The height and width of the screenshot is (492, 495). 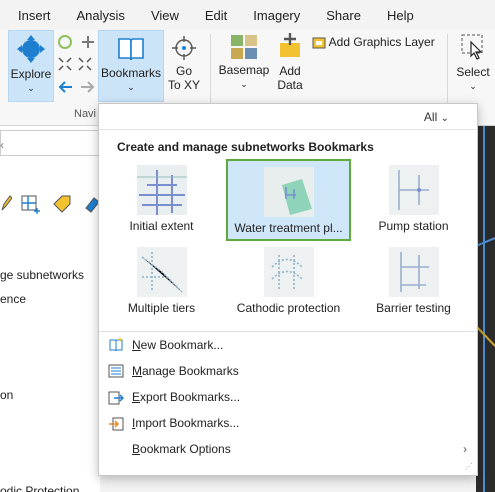 I want to click on bookmark-initial-extent: Initial extent, so click(x=161, y=200).